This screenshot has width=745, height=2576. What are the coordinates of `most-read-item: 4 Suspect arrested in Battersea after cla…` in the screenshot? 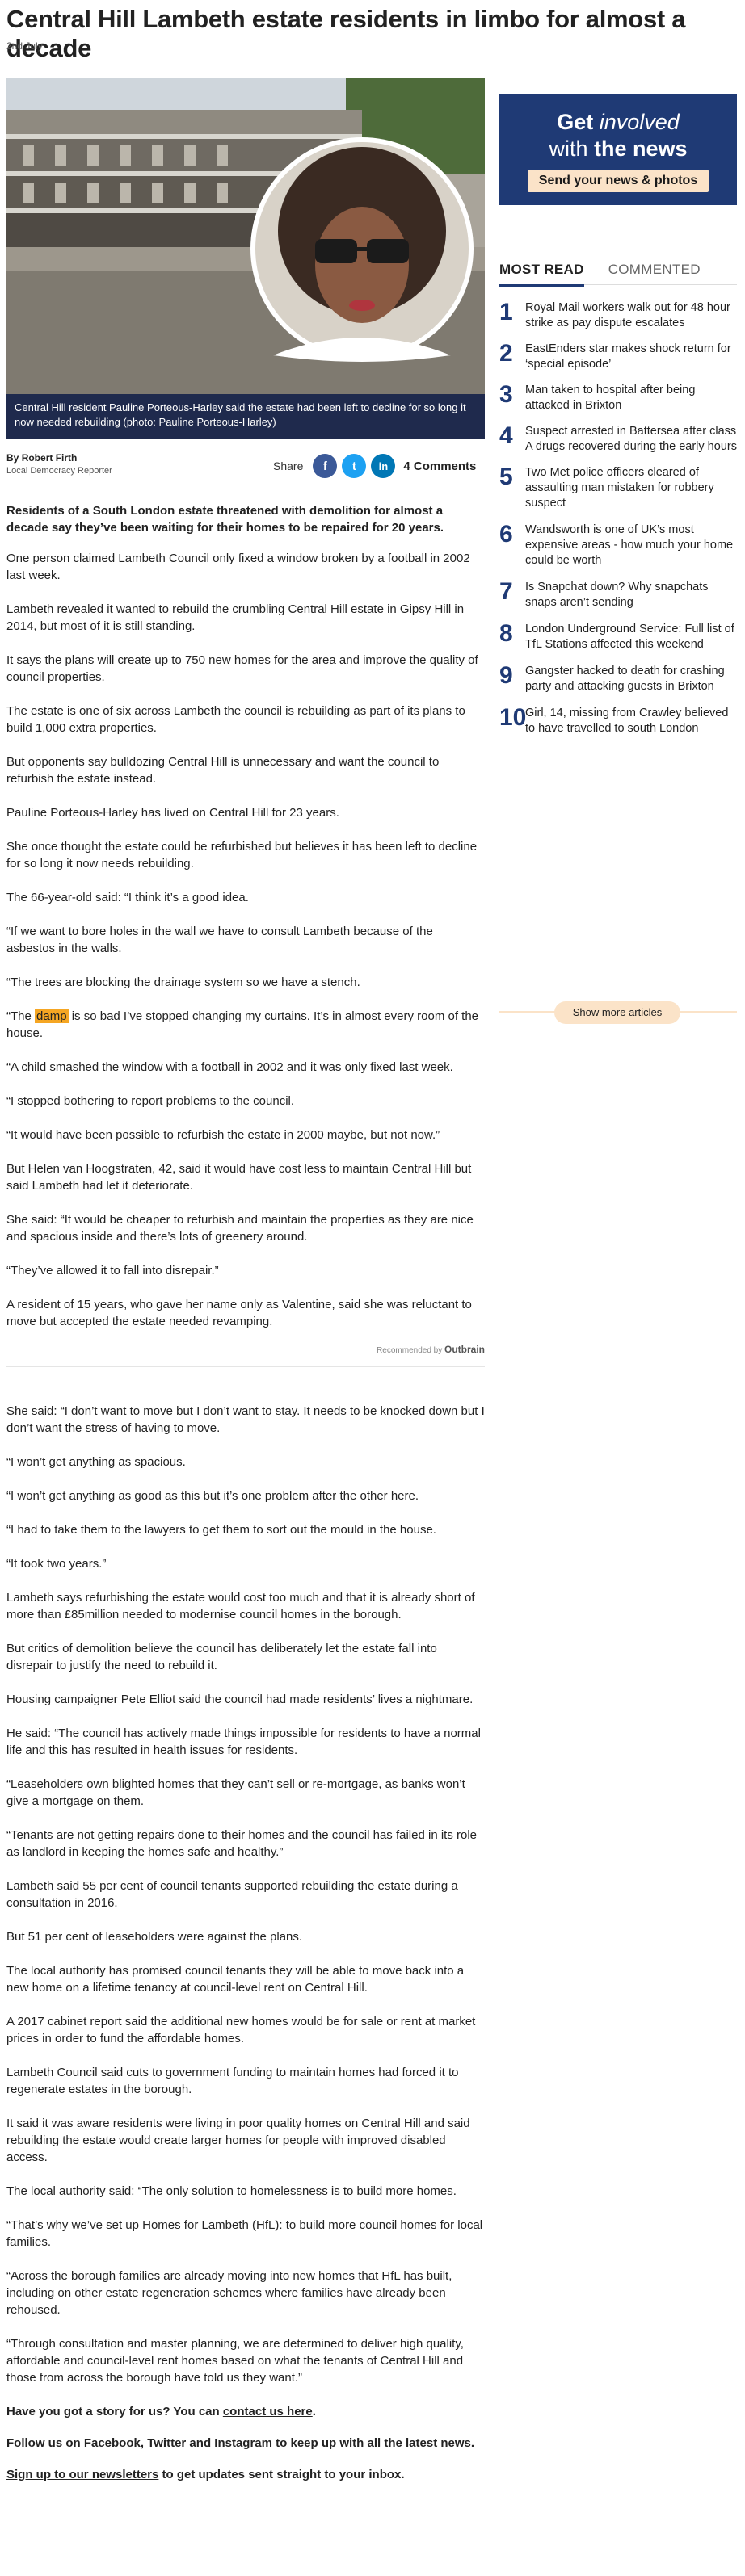 It's located at (618, 440).